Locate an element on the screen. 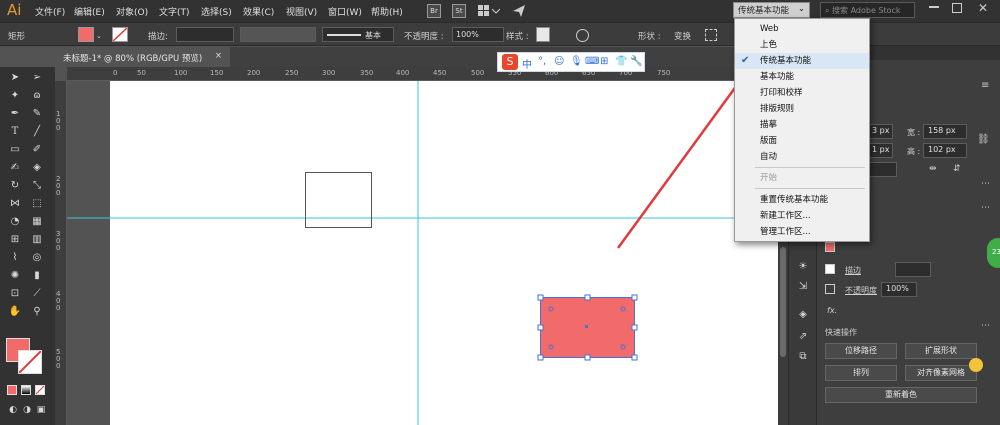  link-proportions-icon: ⛓ is located at coordinates (983, 139).